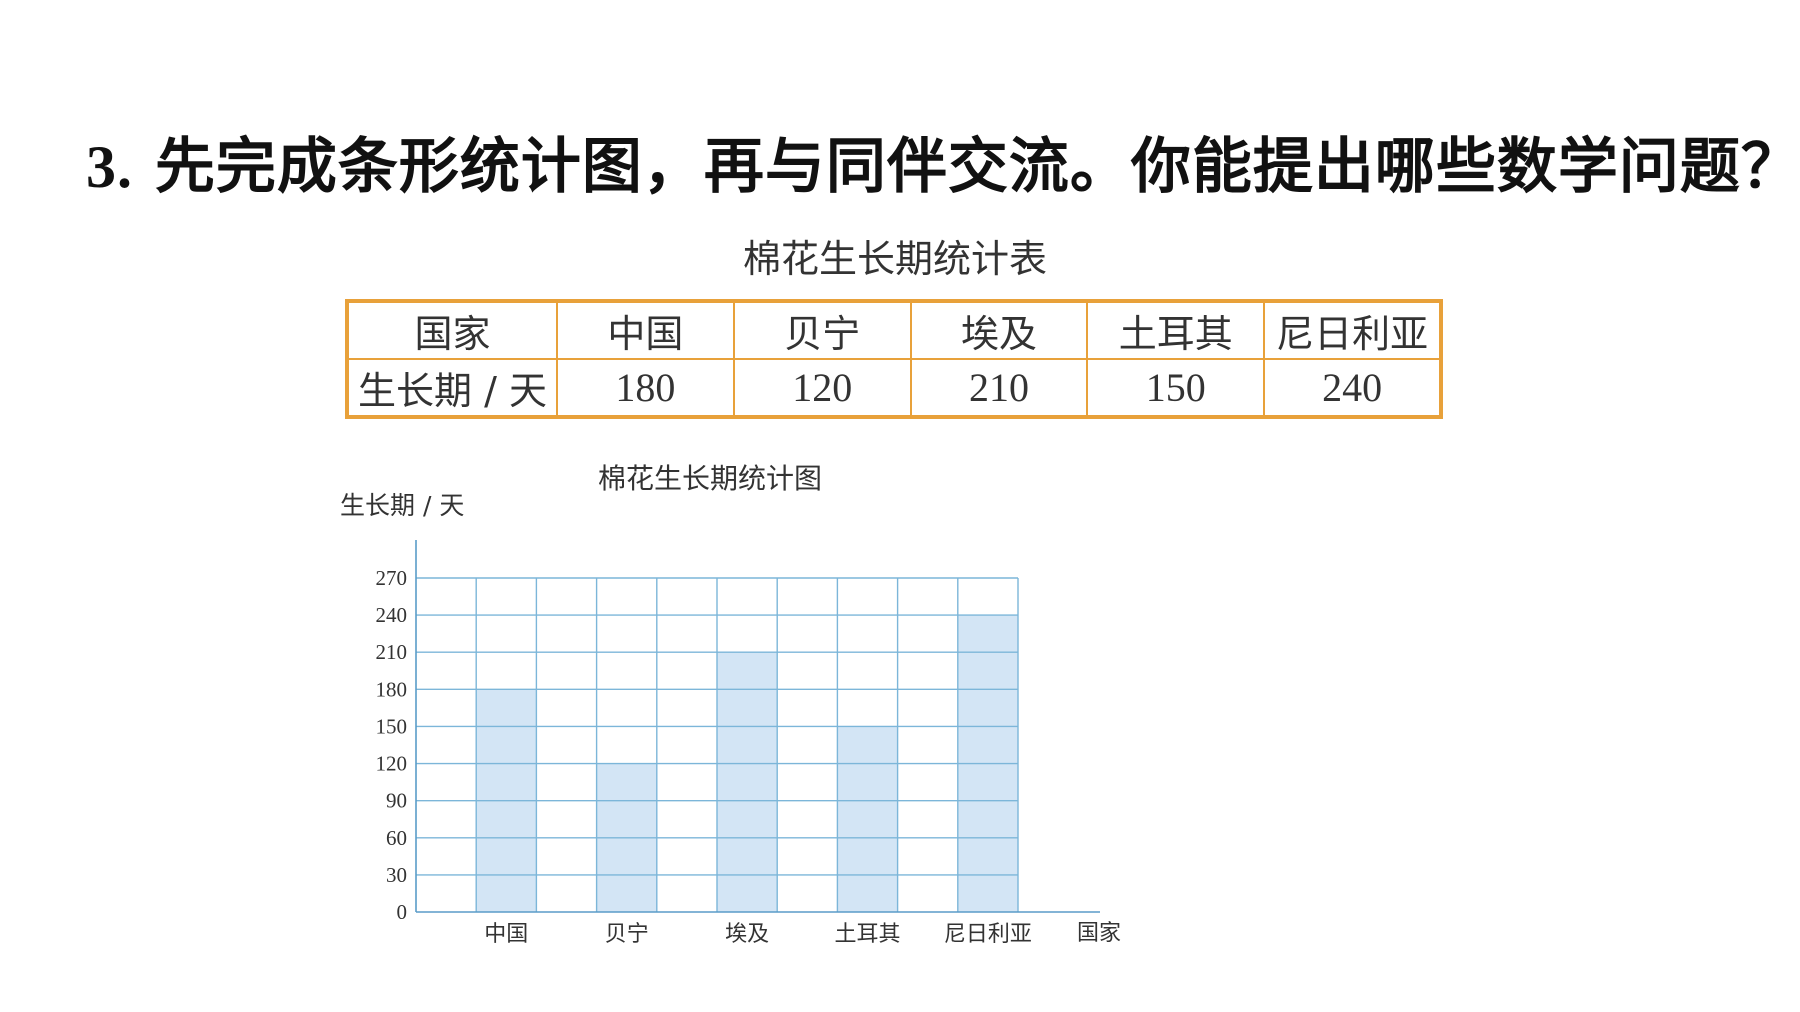 This screenshot has width=1800, height=1012. What do you see at coordinates (392, 652) in the screenshot?
I see `y-tick-label: 210` at bounding box center [392, 652].